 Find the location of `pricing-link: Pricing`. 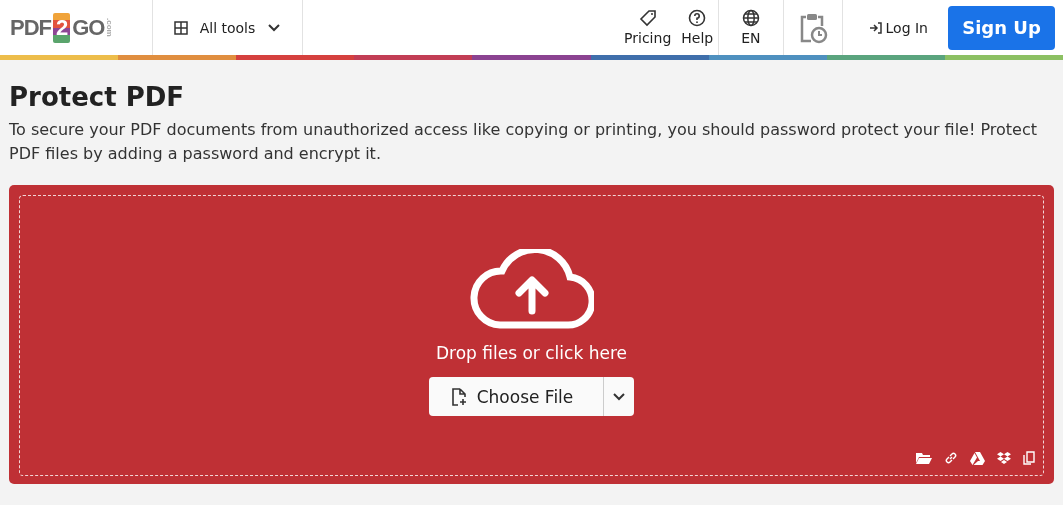

pricing-link: Pricing is located at coordinates (648, 27).